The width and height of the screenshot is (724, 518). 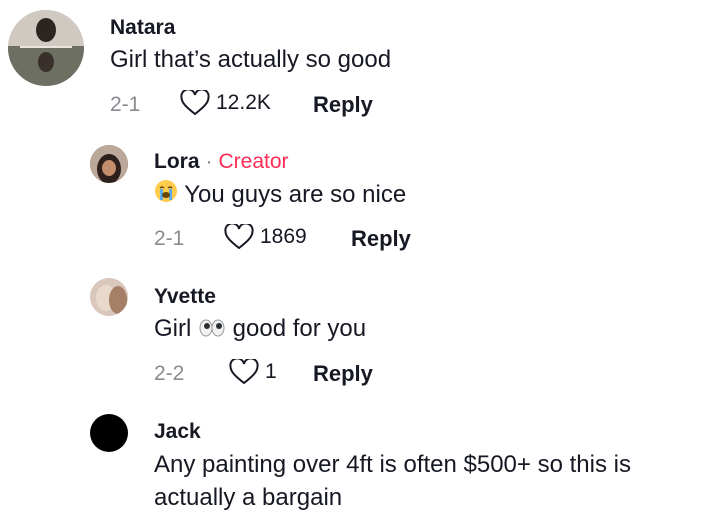 I want to click on like-button: 1, so click(x=253, y=372).